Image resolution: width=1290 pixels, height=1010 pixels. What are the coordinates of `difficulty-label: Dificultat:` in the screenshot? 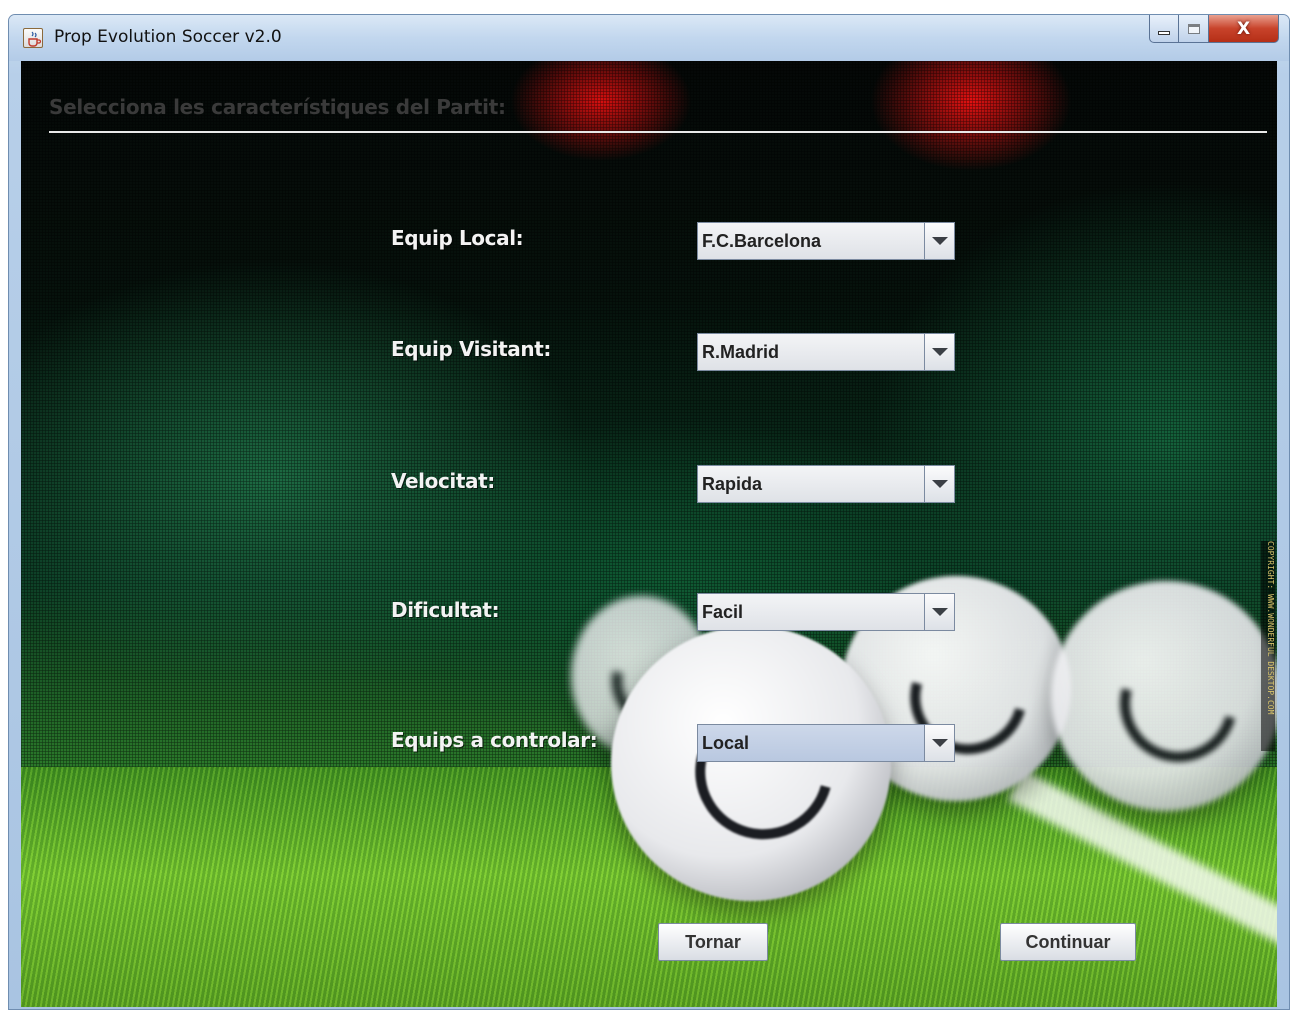 It's located at (445, 610).